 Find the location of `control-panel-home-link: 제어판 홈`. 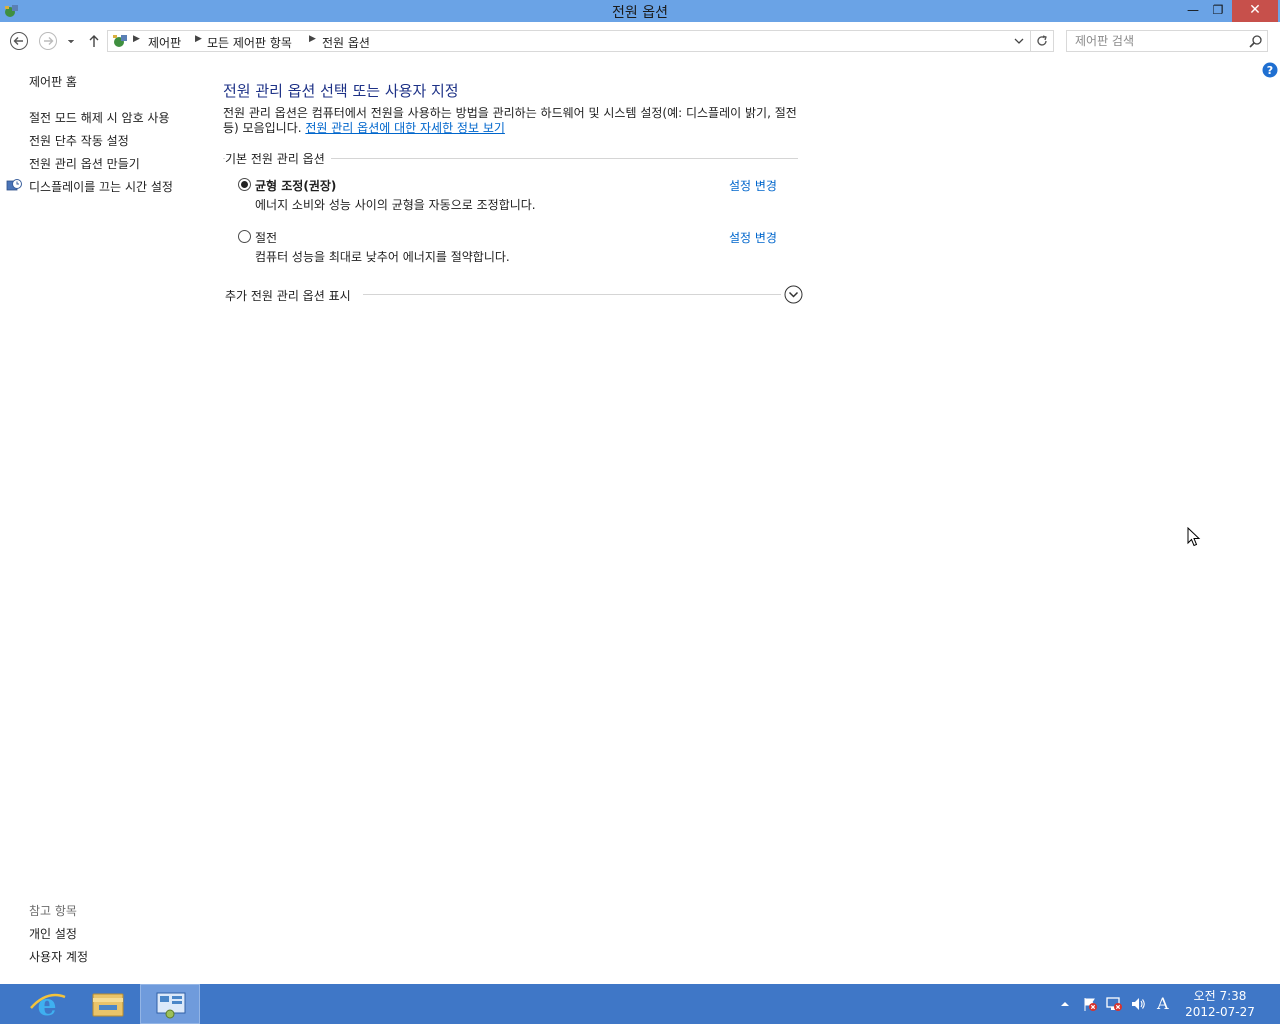

control-panel-home-link: 제어판 홈 is located at coordinates (53, 81).